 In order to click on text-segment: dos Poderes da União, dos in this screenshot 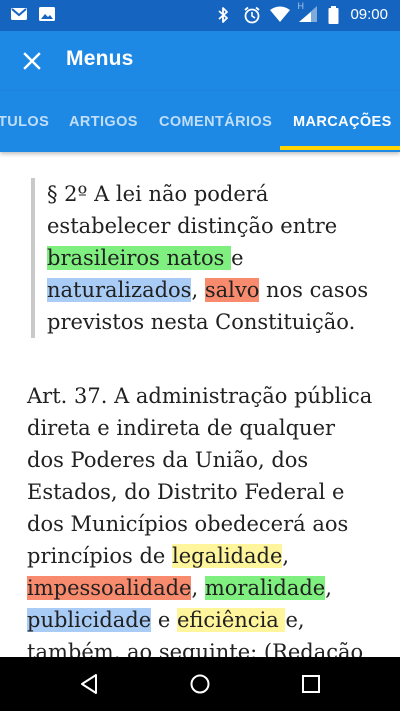, I will do `click(168, 460)`.